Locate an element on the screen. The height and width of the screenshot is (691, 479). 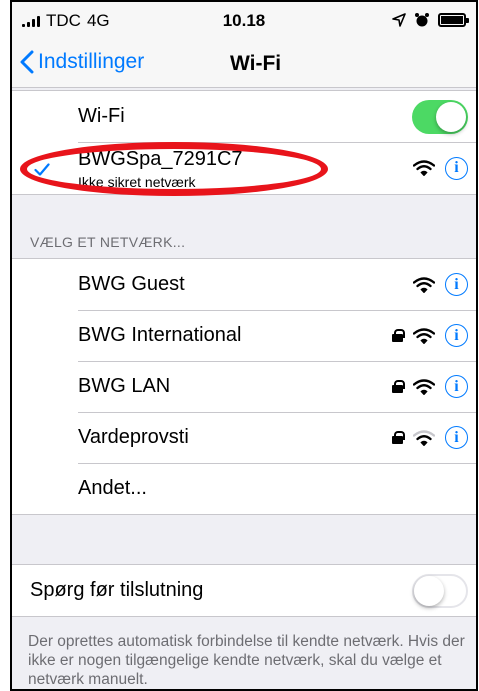
navigation-bar: Indstillinger Wi-Fi is located at coordinates (244, 64).